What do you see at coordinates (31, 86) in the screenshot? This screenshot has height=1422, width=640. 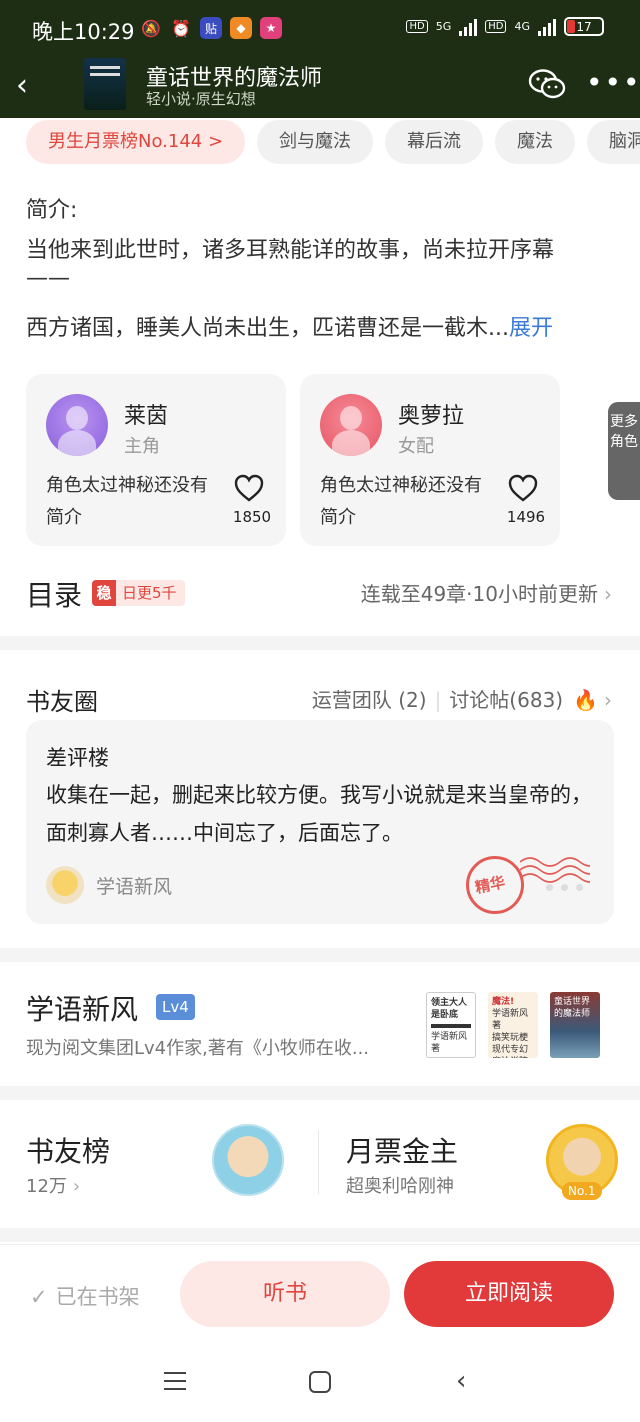 I see `back-button: ‹` at bounding box center [31, 86].